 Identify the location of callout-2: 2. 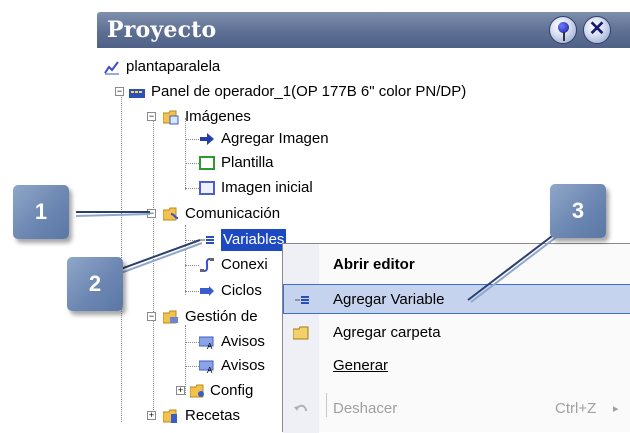
(95, 284).